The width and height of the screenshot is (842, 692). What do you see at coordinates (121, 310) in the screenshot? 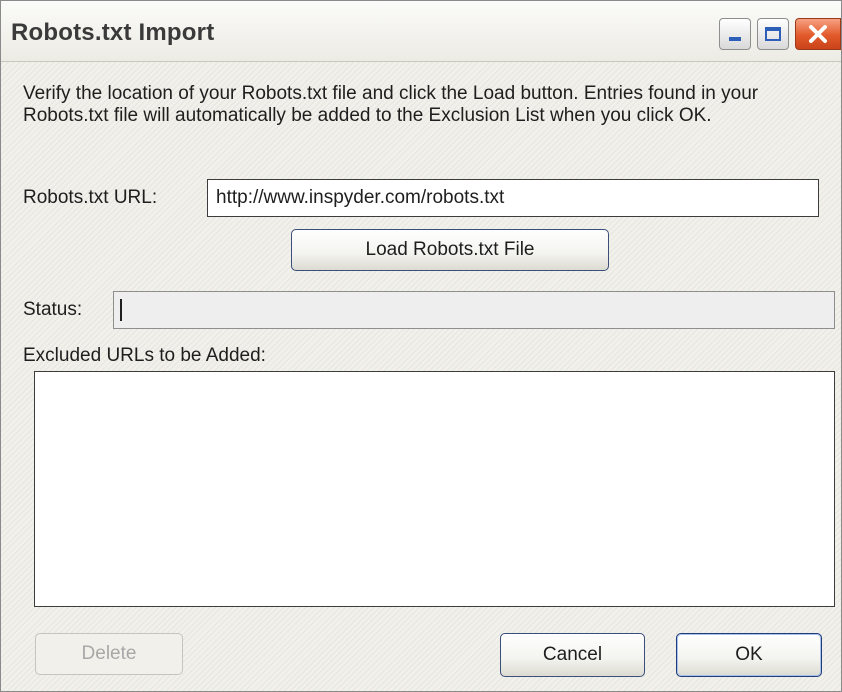
I see `text-caret` at bounding box center [121, 310].